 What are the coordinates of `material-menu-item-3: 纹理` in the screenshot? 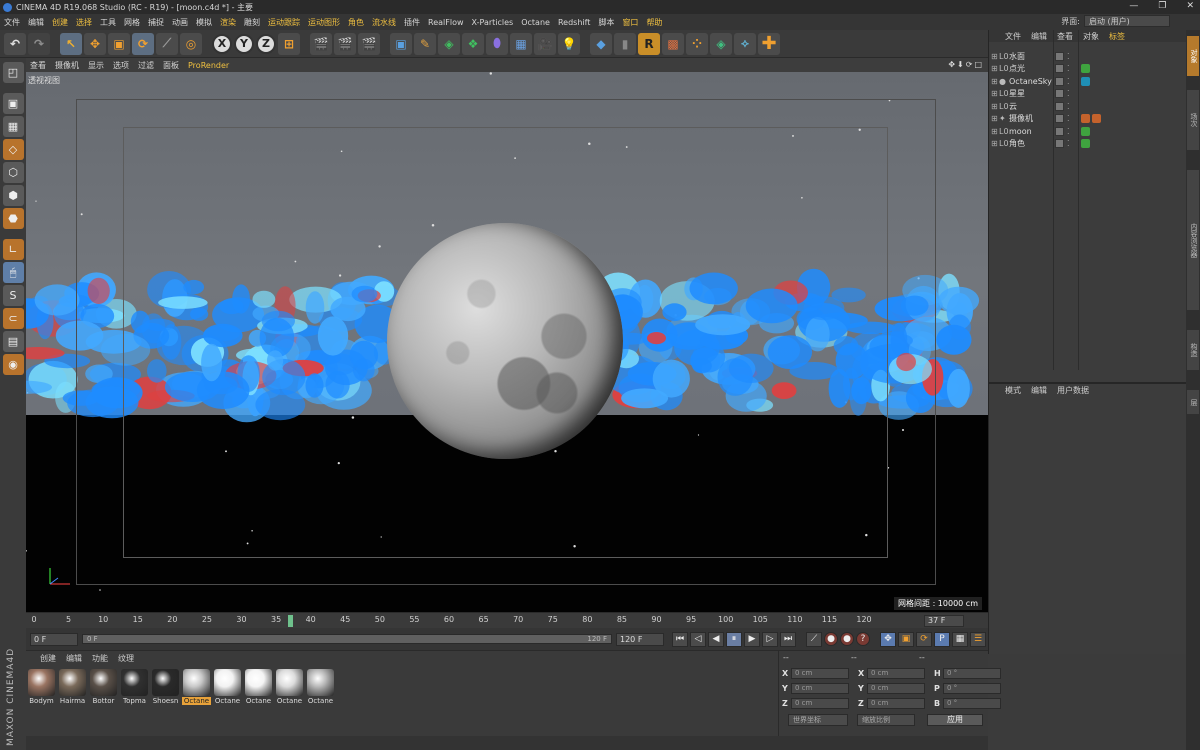 It's located at (126, 658).